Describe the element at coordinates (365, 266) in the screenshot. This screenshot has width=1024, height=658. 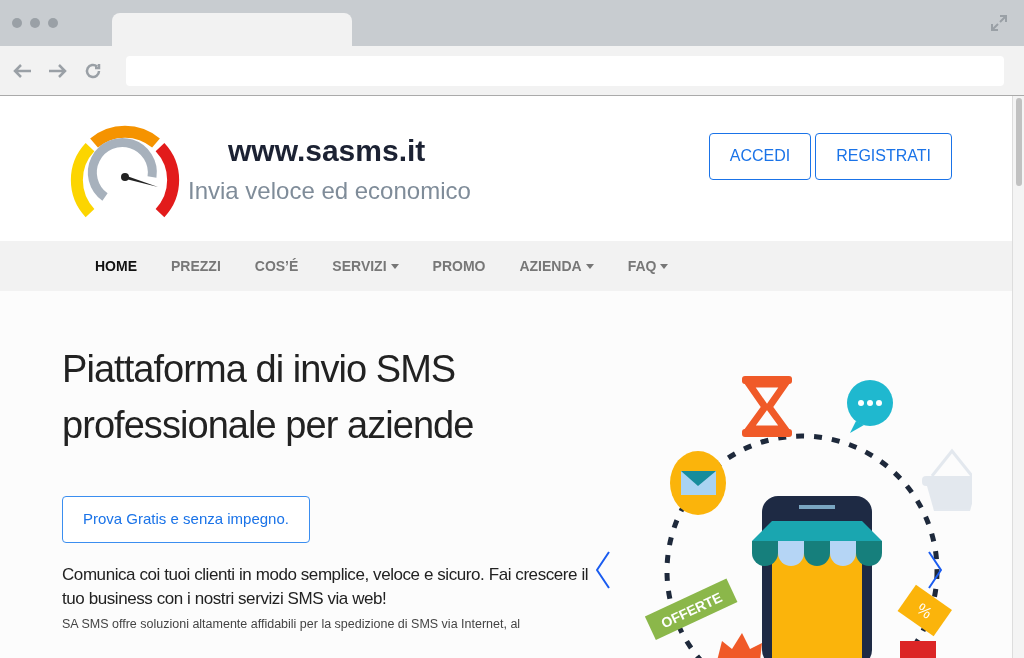
I see `nav-link: SERVIZI` at that location.